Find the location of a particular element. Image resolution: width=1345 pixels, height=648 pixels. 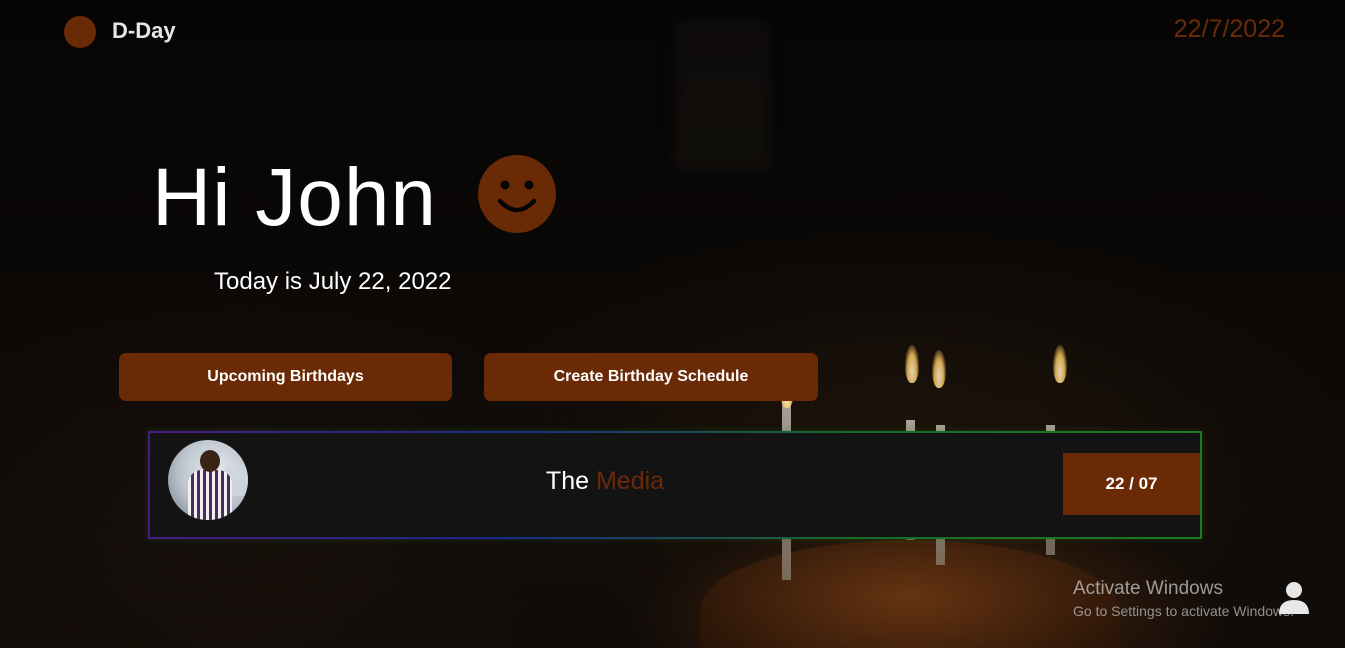

header-date: 22/7/2022 is located at coordinates (1229, 29).